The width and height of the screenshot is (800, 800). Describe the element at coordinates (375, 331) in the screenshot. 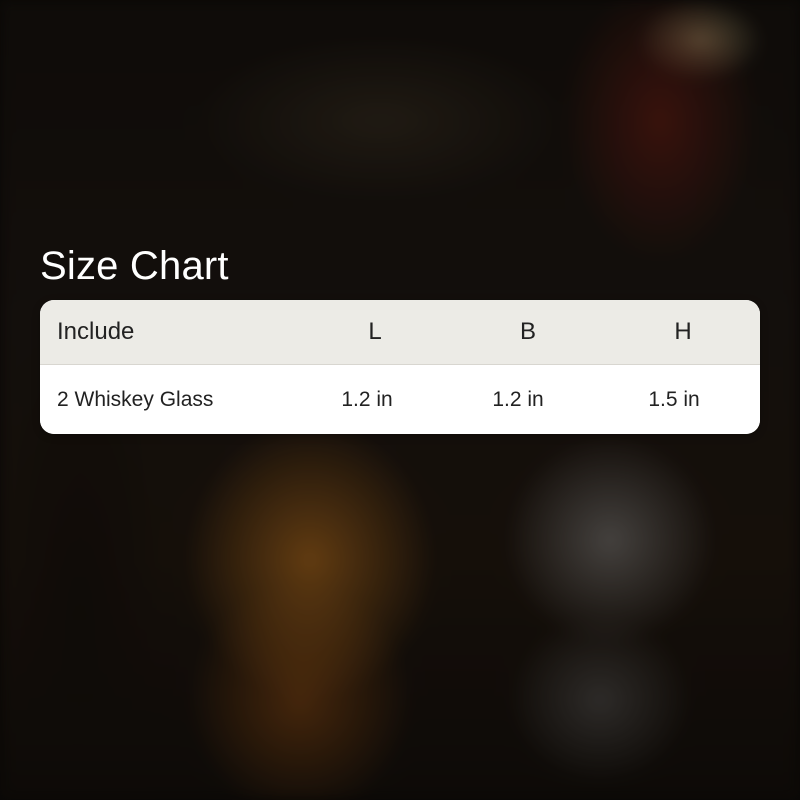

I see `header-length: L` at that location.